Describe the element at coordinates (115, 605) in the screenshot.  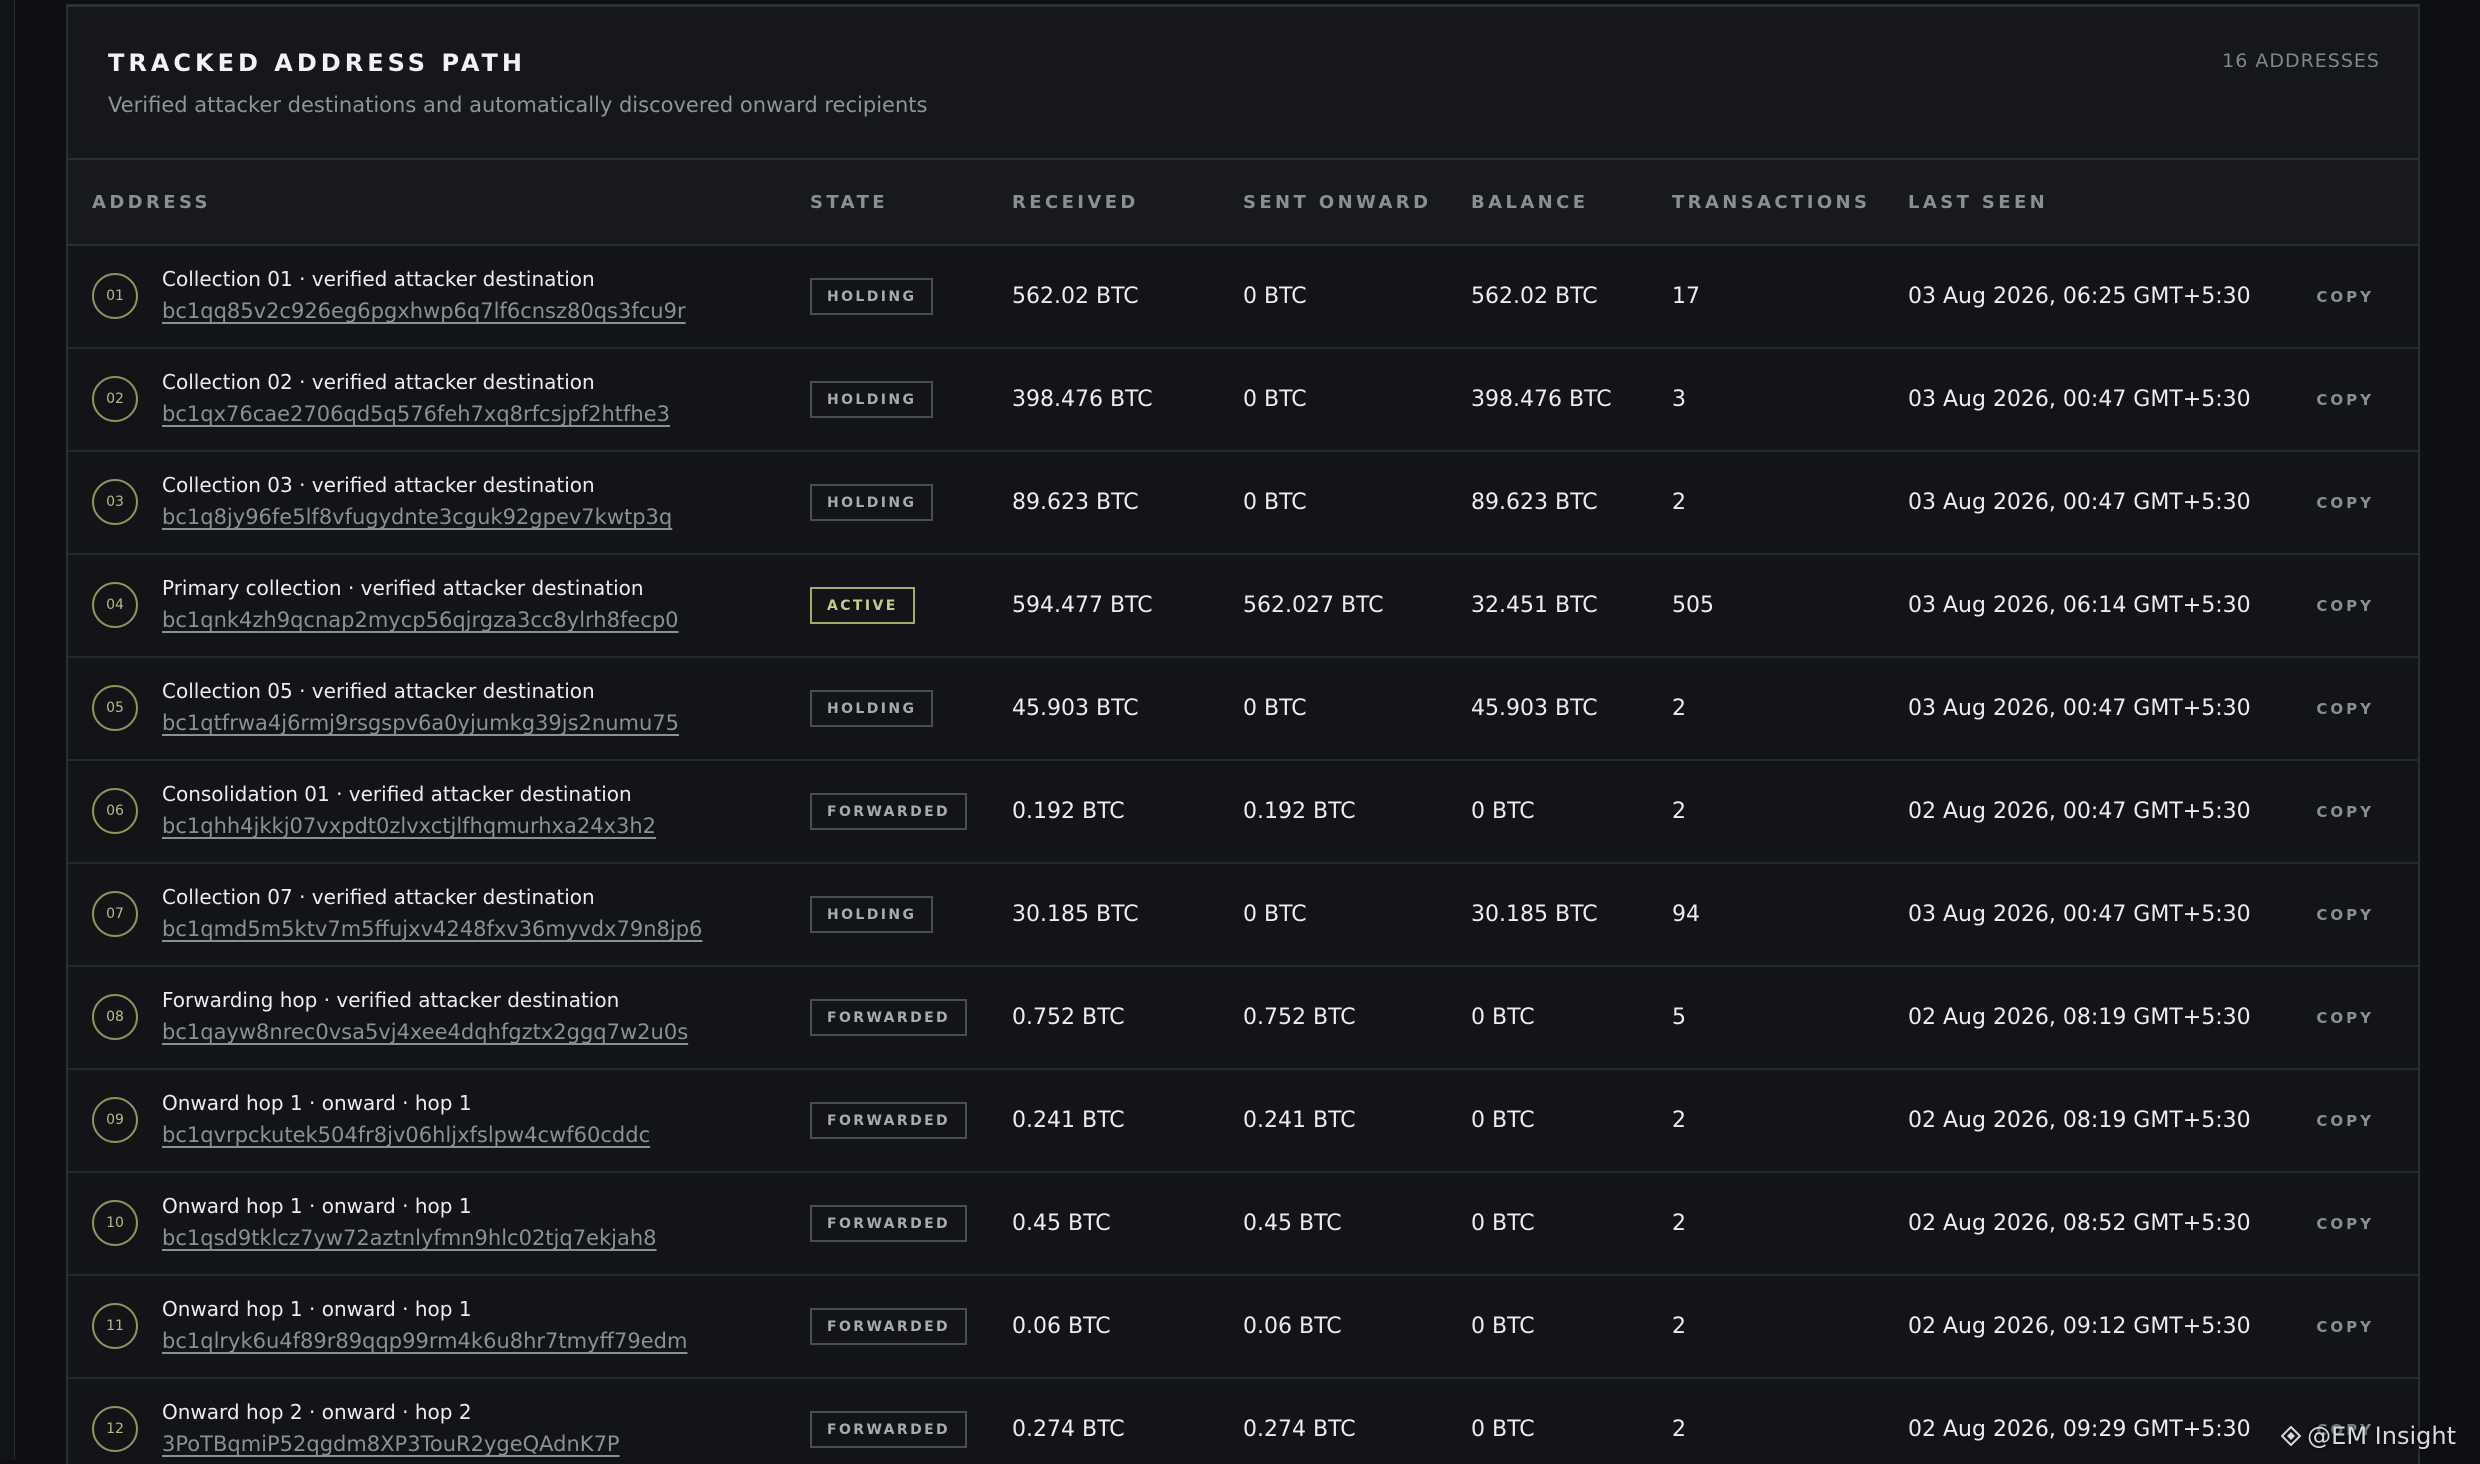
I see `row-index-badge: 04` at that location.